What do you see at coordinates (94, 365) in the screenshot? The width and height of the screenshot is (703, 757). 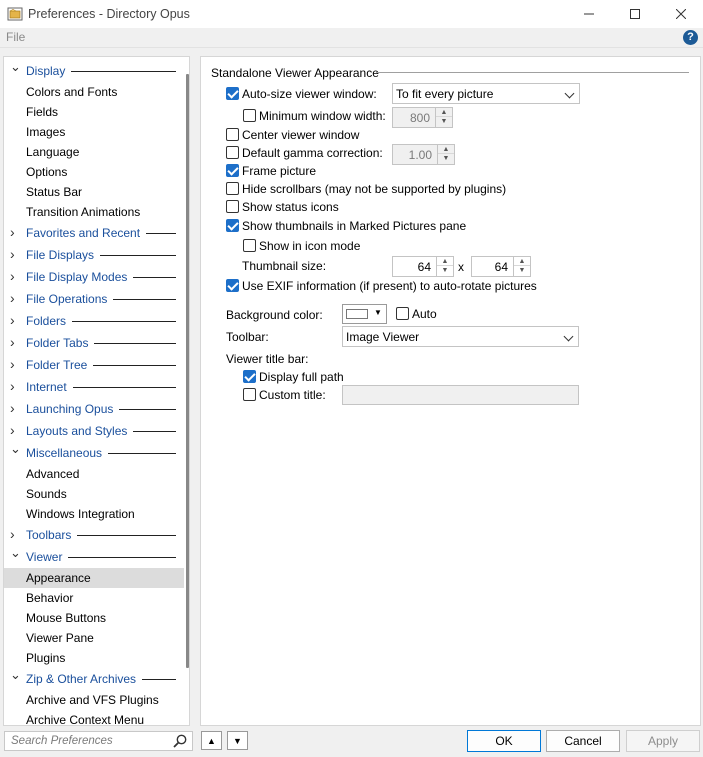 I see `tree-category-folder-tree: › Folder Tree` at bounding box center [94, 365].